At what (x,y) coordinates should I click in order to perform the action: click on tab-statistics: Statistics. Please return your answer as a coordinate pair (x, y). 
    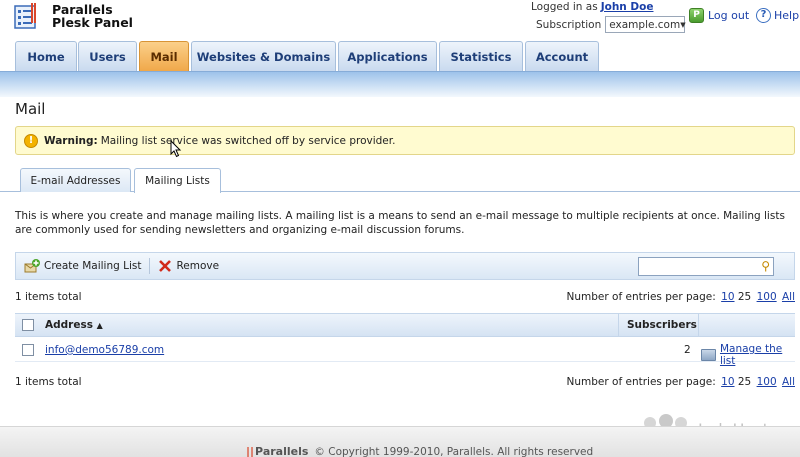
    Looking at the image, I should click on (481, 56).